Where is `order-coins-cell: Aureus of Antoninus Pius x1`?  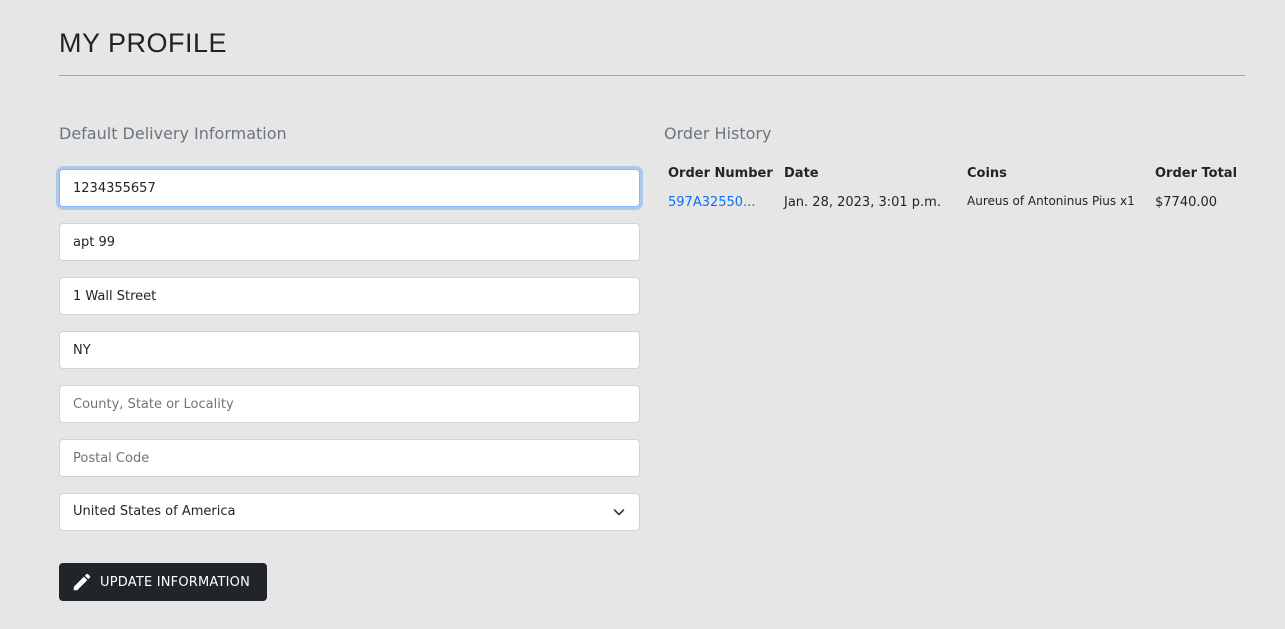
order-coins-cell: Aureus of Antoninus Pius x1 is located at coordinates (1051, 201).